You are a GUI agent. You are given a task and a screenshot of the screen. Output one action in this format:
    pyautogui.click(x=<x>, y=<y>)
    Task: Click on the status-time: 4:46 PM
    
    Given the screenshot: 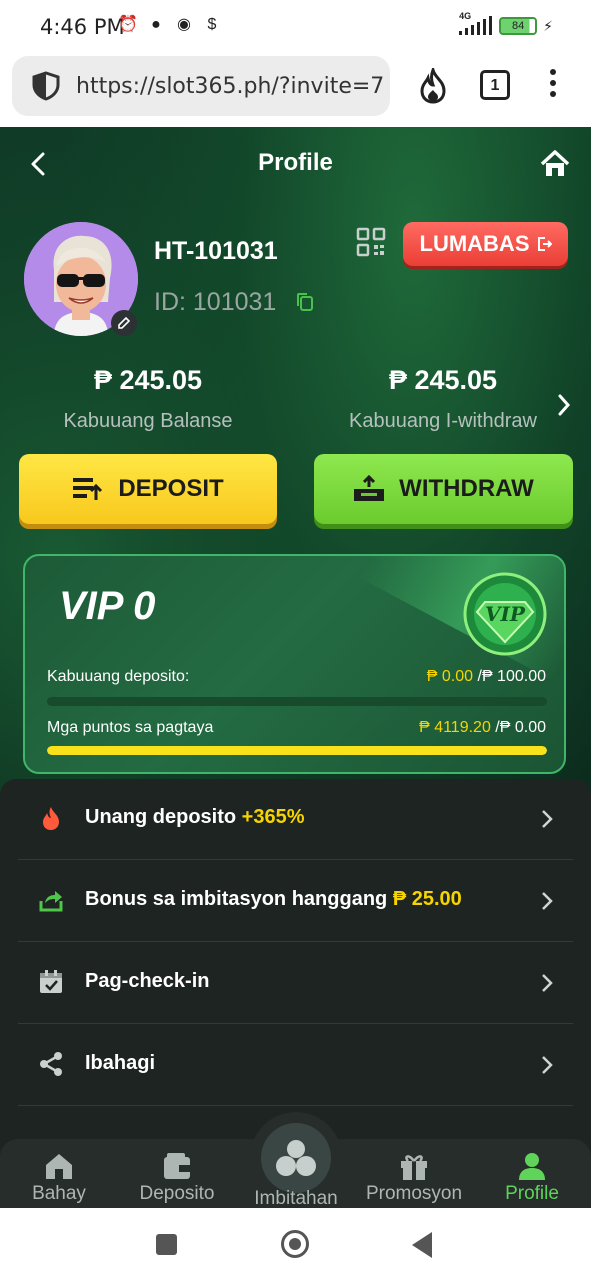 What is the action you would take?
    pyautogui.click(x=82, y=27)
    